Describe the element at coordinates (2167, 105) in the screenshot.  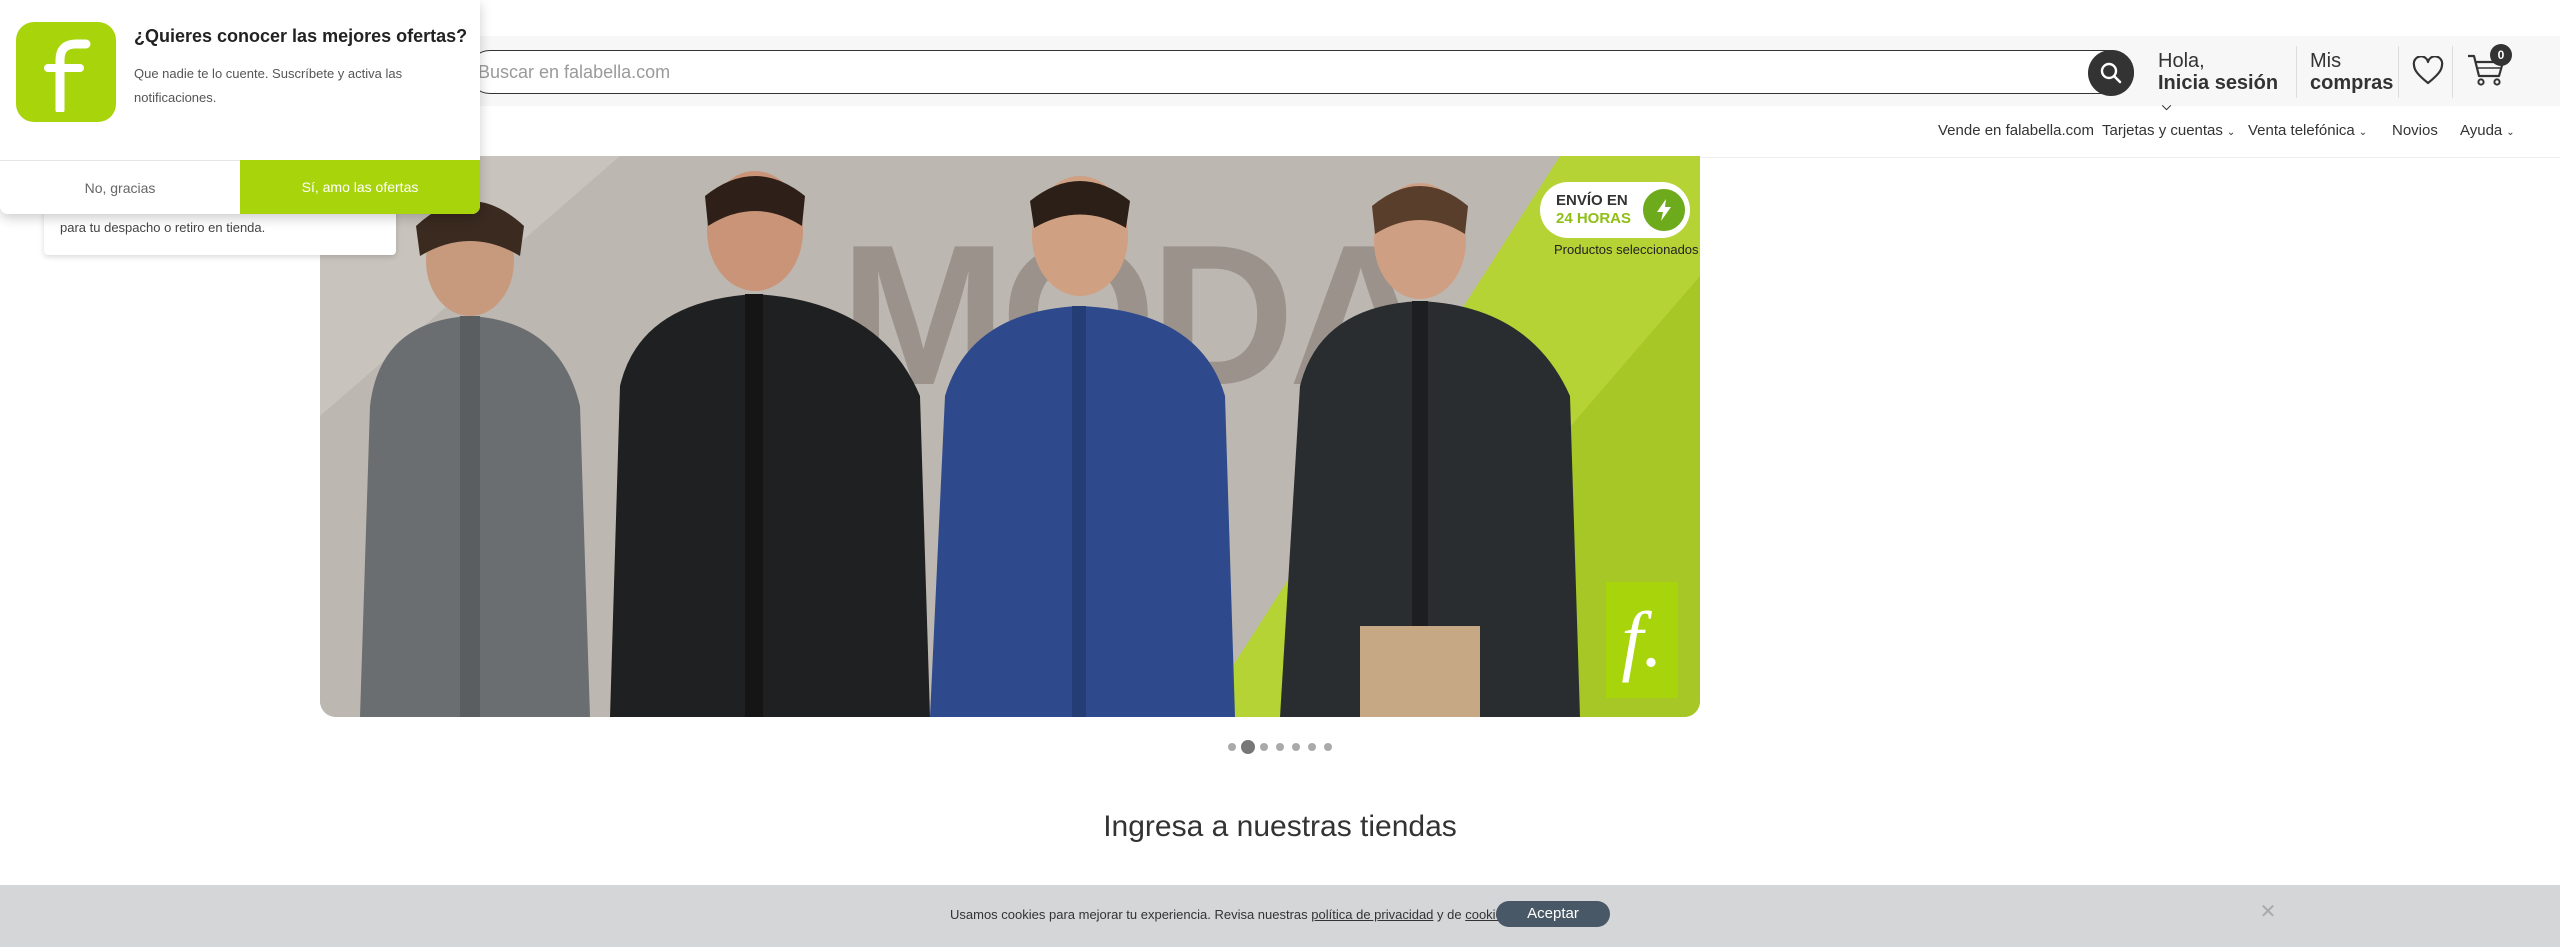
I see `chevron-down-icon: ⌵` at that location.